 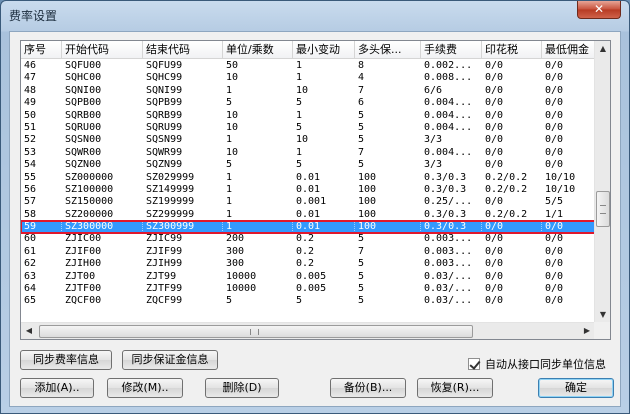 What do you see at coordinates (451, 49) in the screenshot?
I see `column-header: 手续费` at bounding box center [451, 49].